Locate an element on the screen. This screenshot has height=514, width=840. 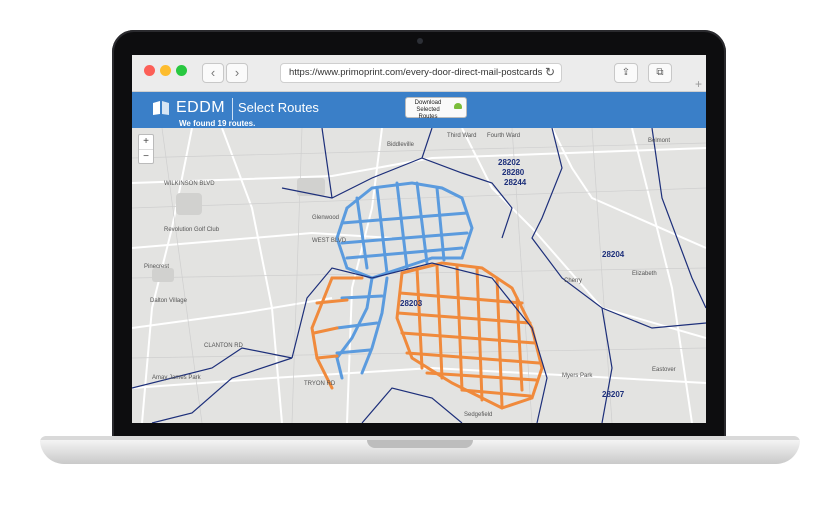
new-tab-icon: + is located at coordinates (698, 84).